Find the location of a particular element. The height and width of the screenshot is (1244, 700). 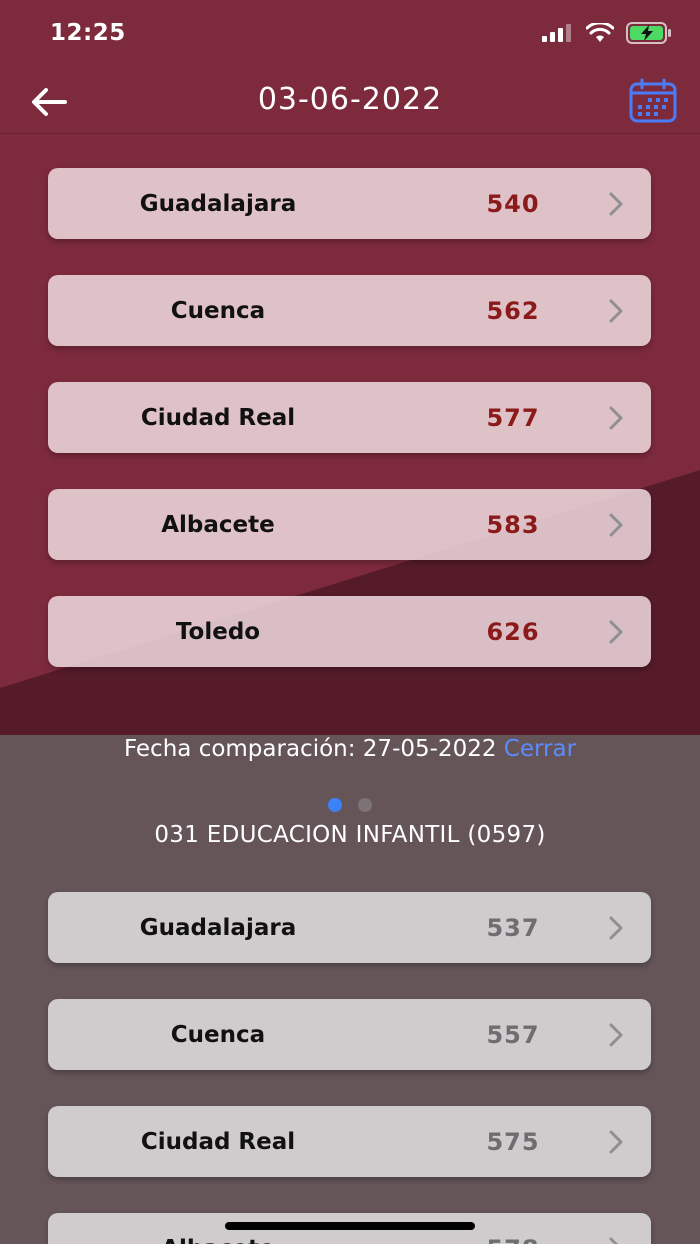

page-title: 03-06-2022 is located at coordinates (350, 99).